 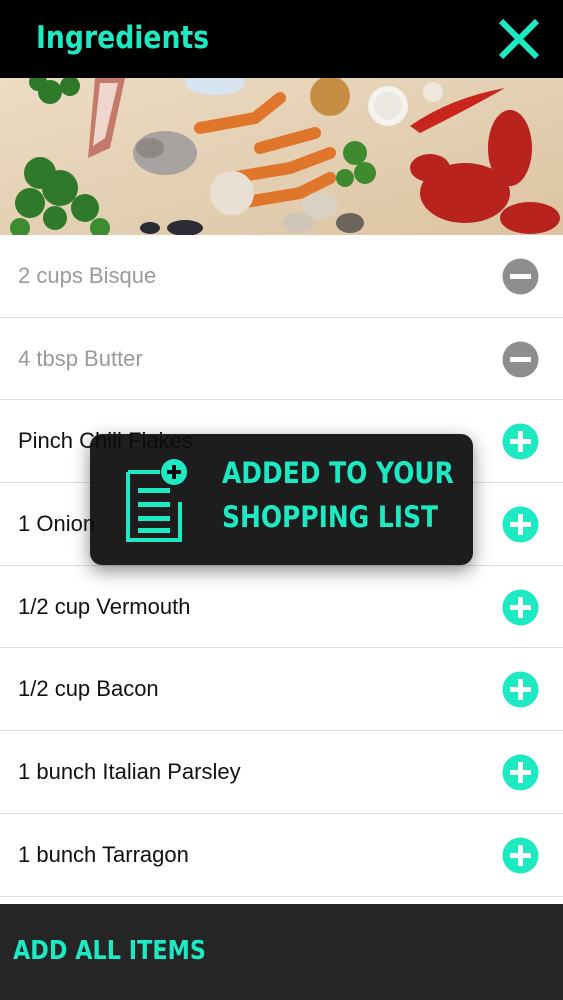 I want to click on ingredient-label: 4 tbsp Butter, so click(x=80, y=358).